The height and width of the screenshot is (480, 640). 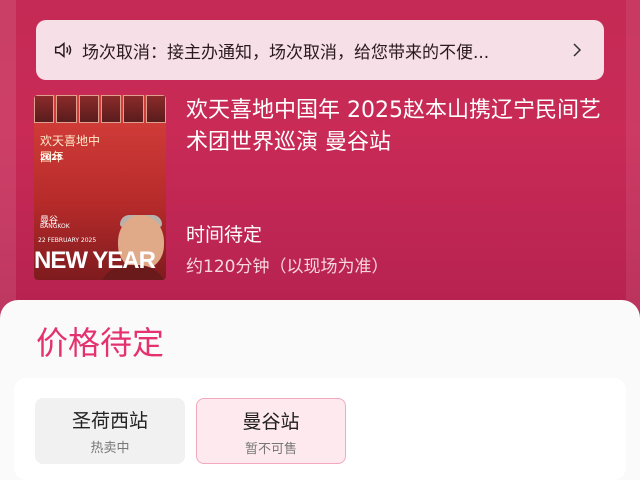 I want to click on price-label: 价格待定, so click(x=100, y=343).